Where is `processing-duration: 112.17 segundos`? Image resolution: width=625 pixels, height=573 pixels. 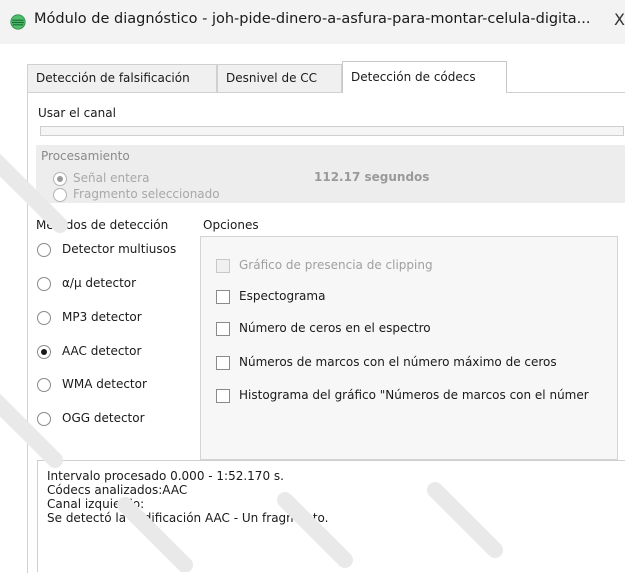
processing-duration: 112.17 segundos is located at coordinates (372, 177).